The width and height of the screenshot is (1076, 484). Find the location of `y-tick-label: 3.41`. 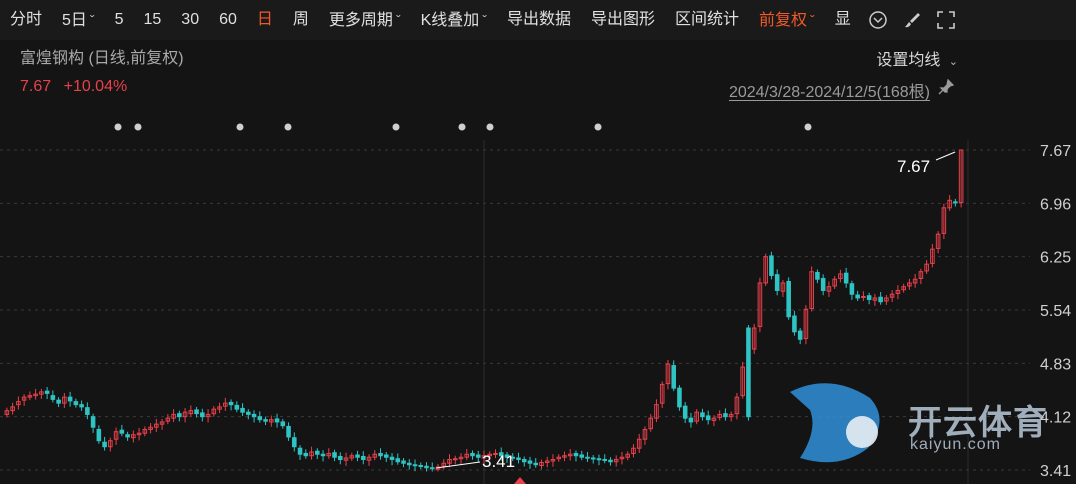

y-tick-label: 3.41 is located at coordinates (1055, 471).